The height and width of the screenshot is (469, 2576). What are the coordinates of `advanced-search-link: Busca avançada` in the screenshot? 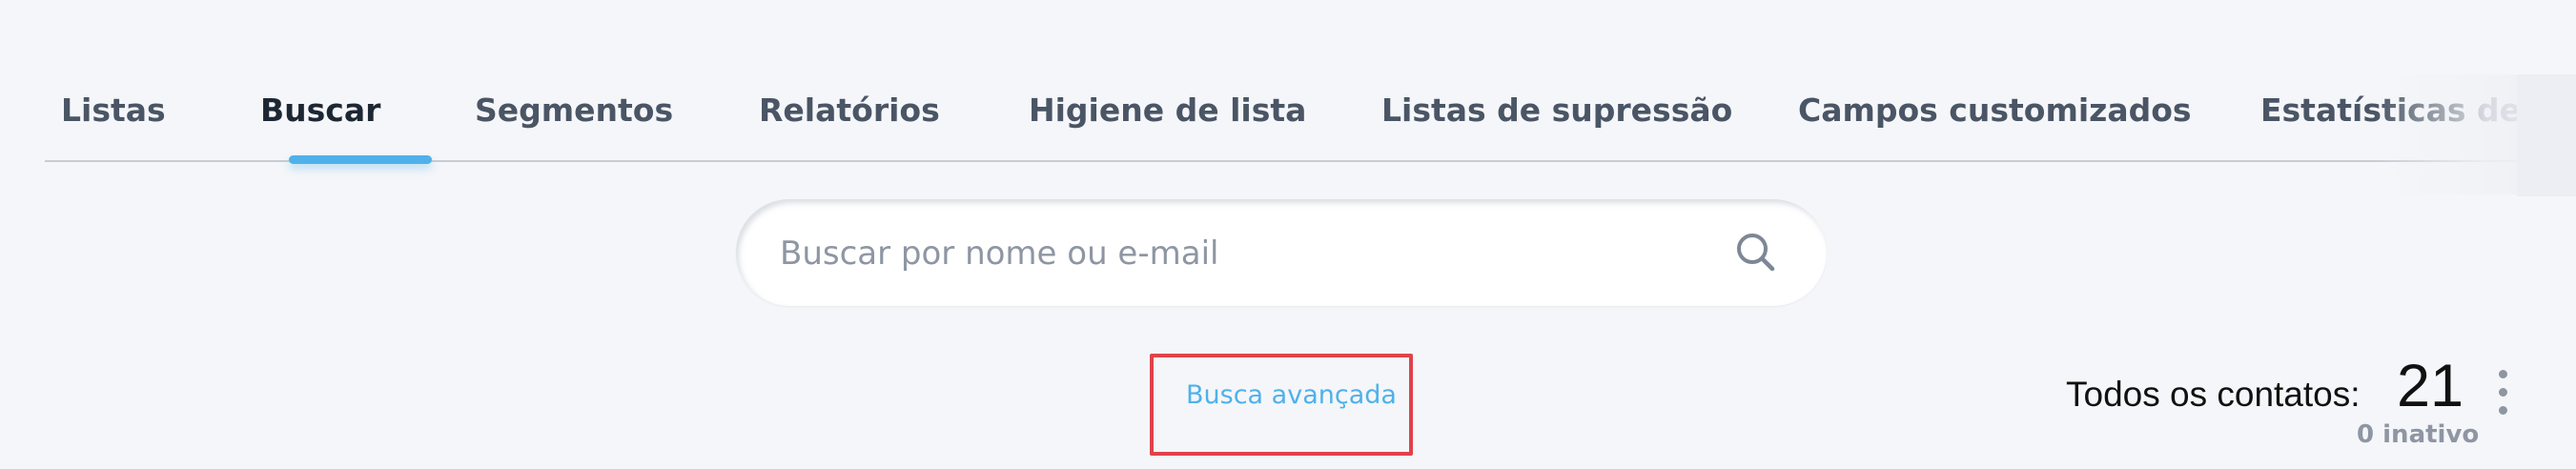 It's located at (1291, 395).